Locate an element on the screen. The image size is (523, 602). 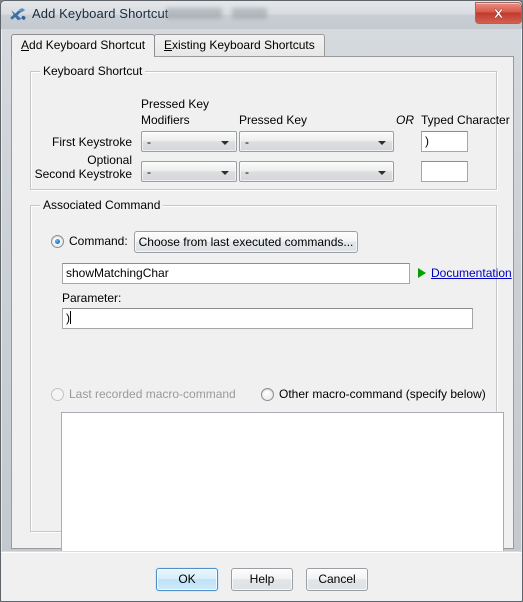
play-triangle-icon is located at coordinates (422, 273).